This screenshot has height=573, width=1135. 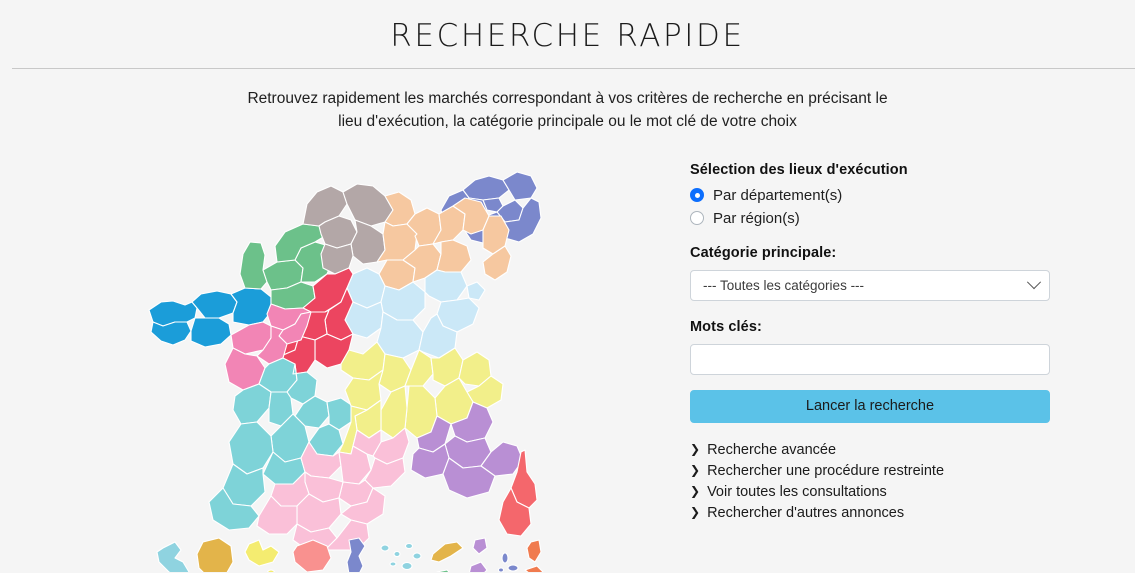 I want to click on radio-regions-mark, so click(x=697, y=218).